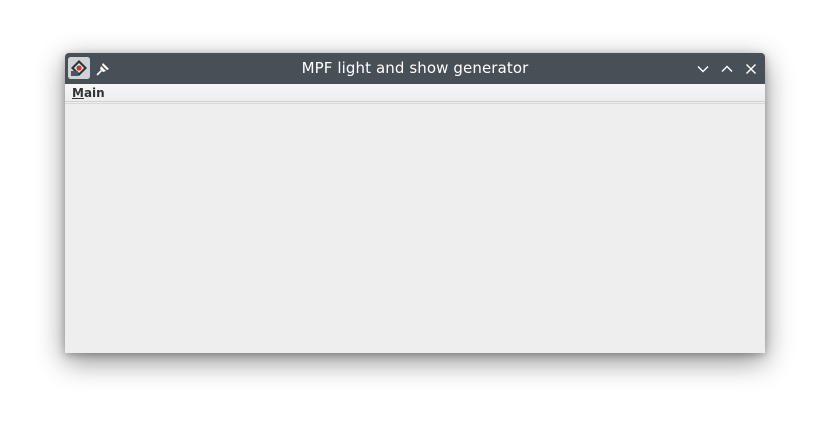  What do you see at coordinates (703, 68) in the screenshot?
I see `minimize-icon` at bounding box center [703, 68].